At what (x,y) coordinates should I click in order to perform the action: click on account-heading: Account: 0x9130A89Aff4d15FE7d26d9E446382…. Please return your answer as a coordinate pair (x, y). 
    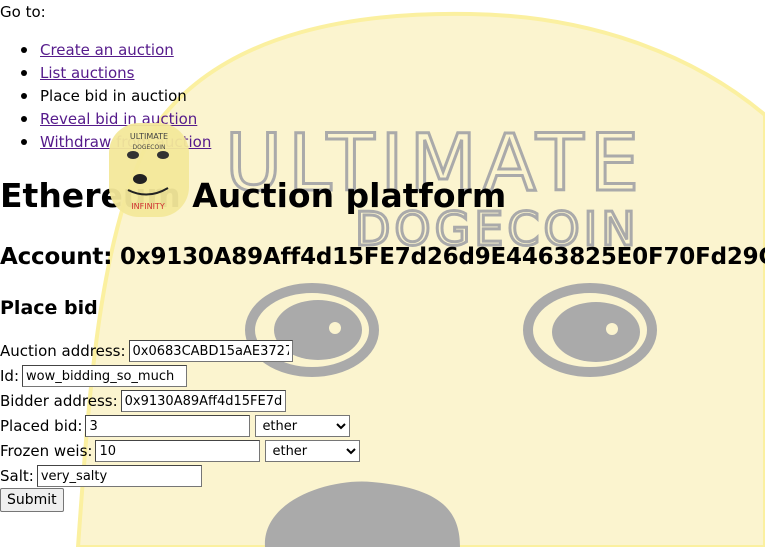
    Looking at the image, I should click on (382, 257).